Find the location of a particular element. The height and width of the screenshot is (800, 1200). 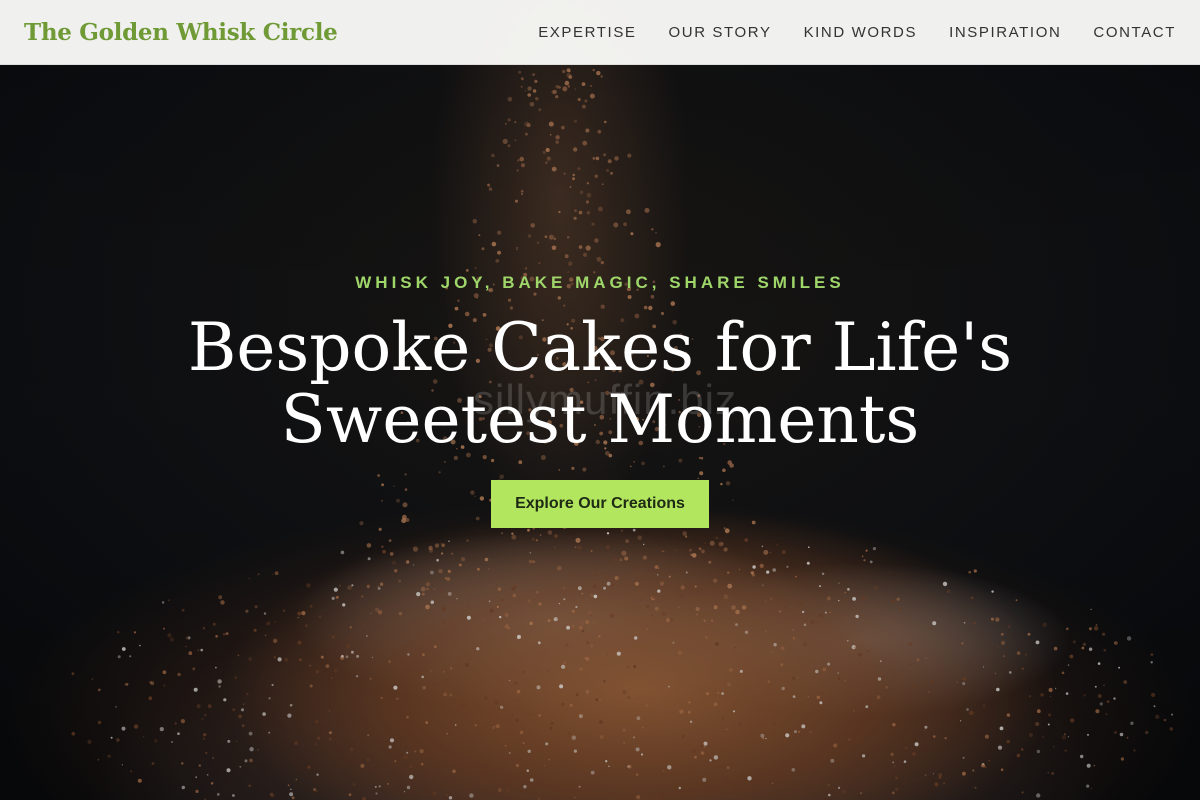

watermark-text: sillymuffin.biz is located at coordinates (605, 399).